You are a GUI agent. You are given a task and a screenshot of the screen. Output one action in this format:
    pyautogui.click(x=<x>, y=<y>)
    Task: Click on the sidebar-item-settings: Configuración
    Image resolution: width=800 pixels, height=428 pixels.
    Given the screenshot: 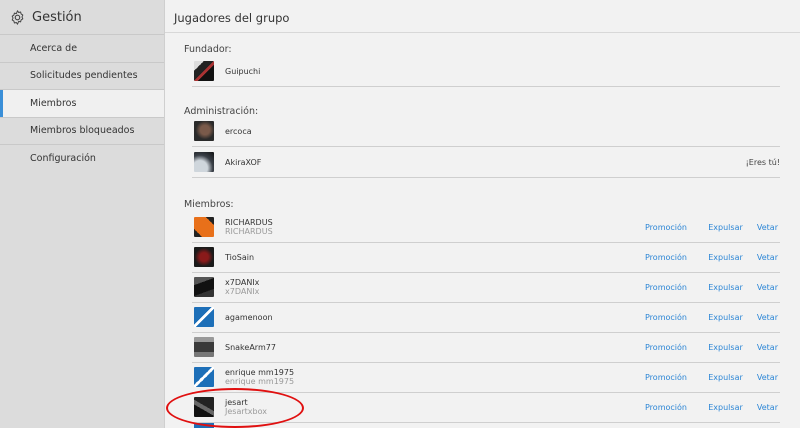 What is the action you would take?
    pyautogui.click(x=82, y=158)
    